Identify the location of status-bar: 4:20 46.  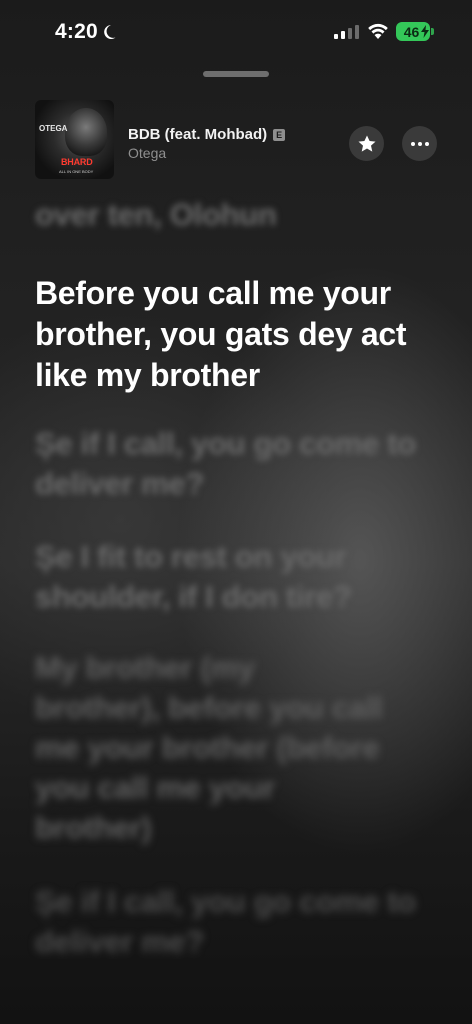
(236, 32).